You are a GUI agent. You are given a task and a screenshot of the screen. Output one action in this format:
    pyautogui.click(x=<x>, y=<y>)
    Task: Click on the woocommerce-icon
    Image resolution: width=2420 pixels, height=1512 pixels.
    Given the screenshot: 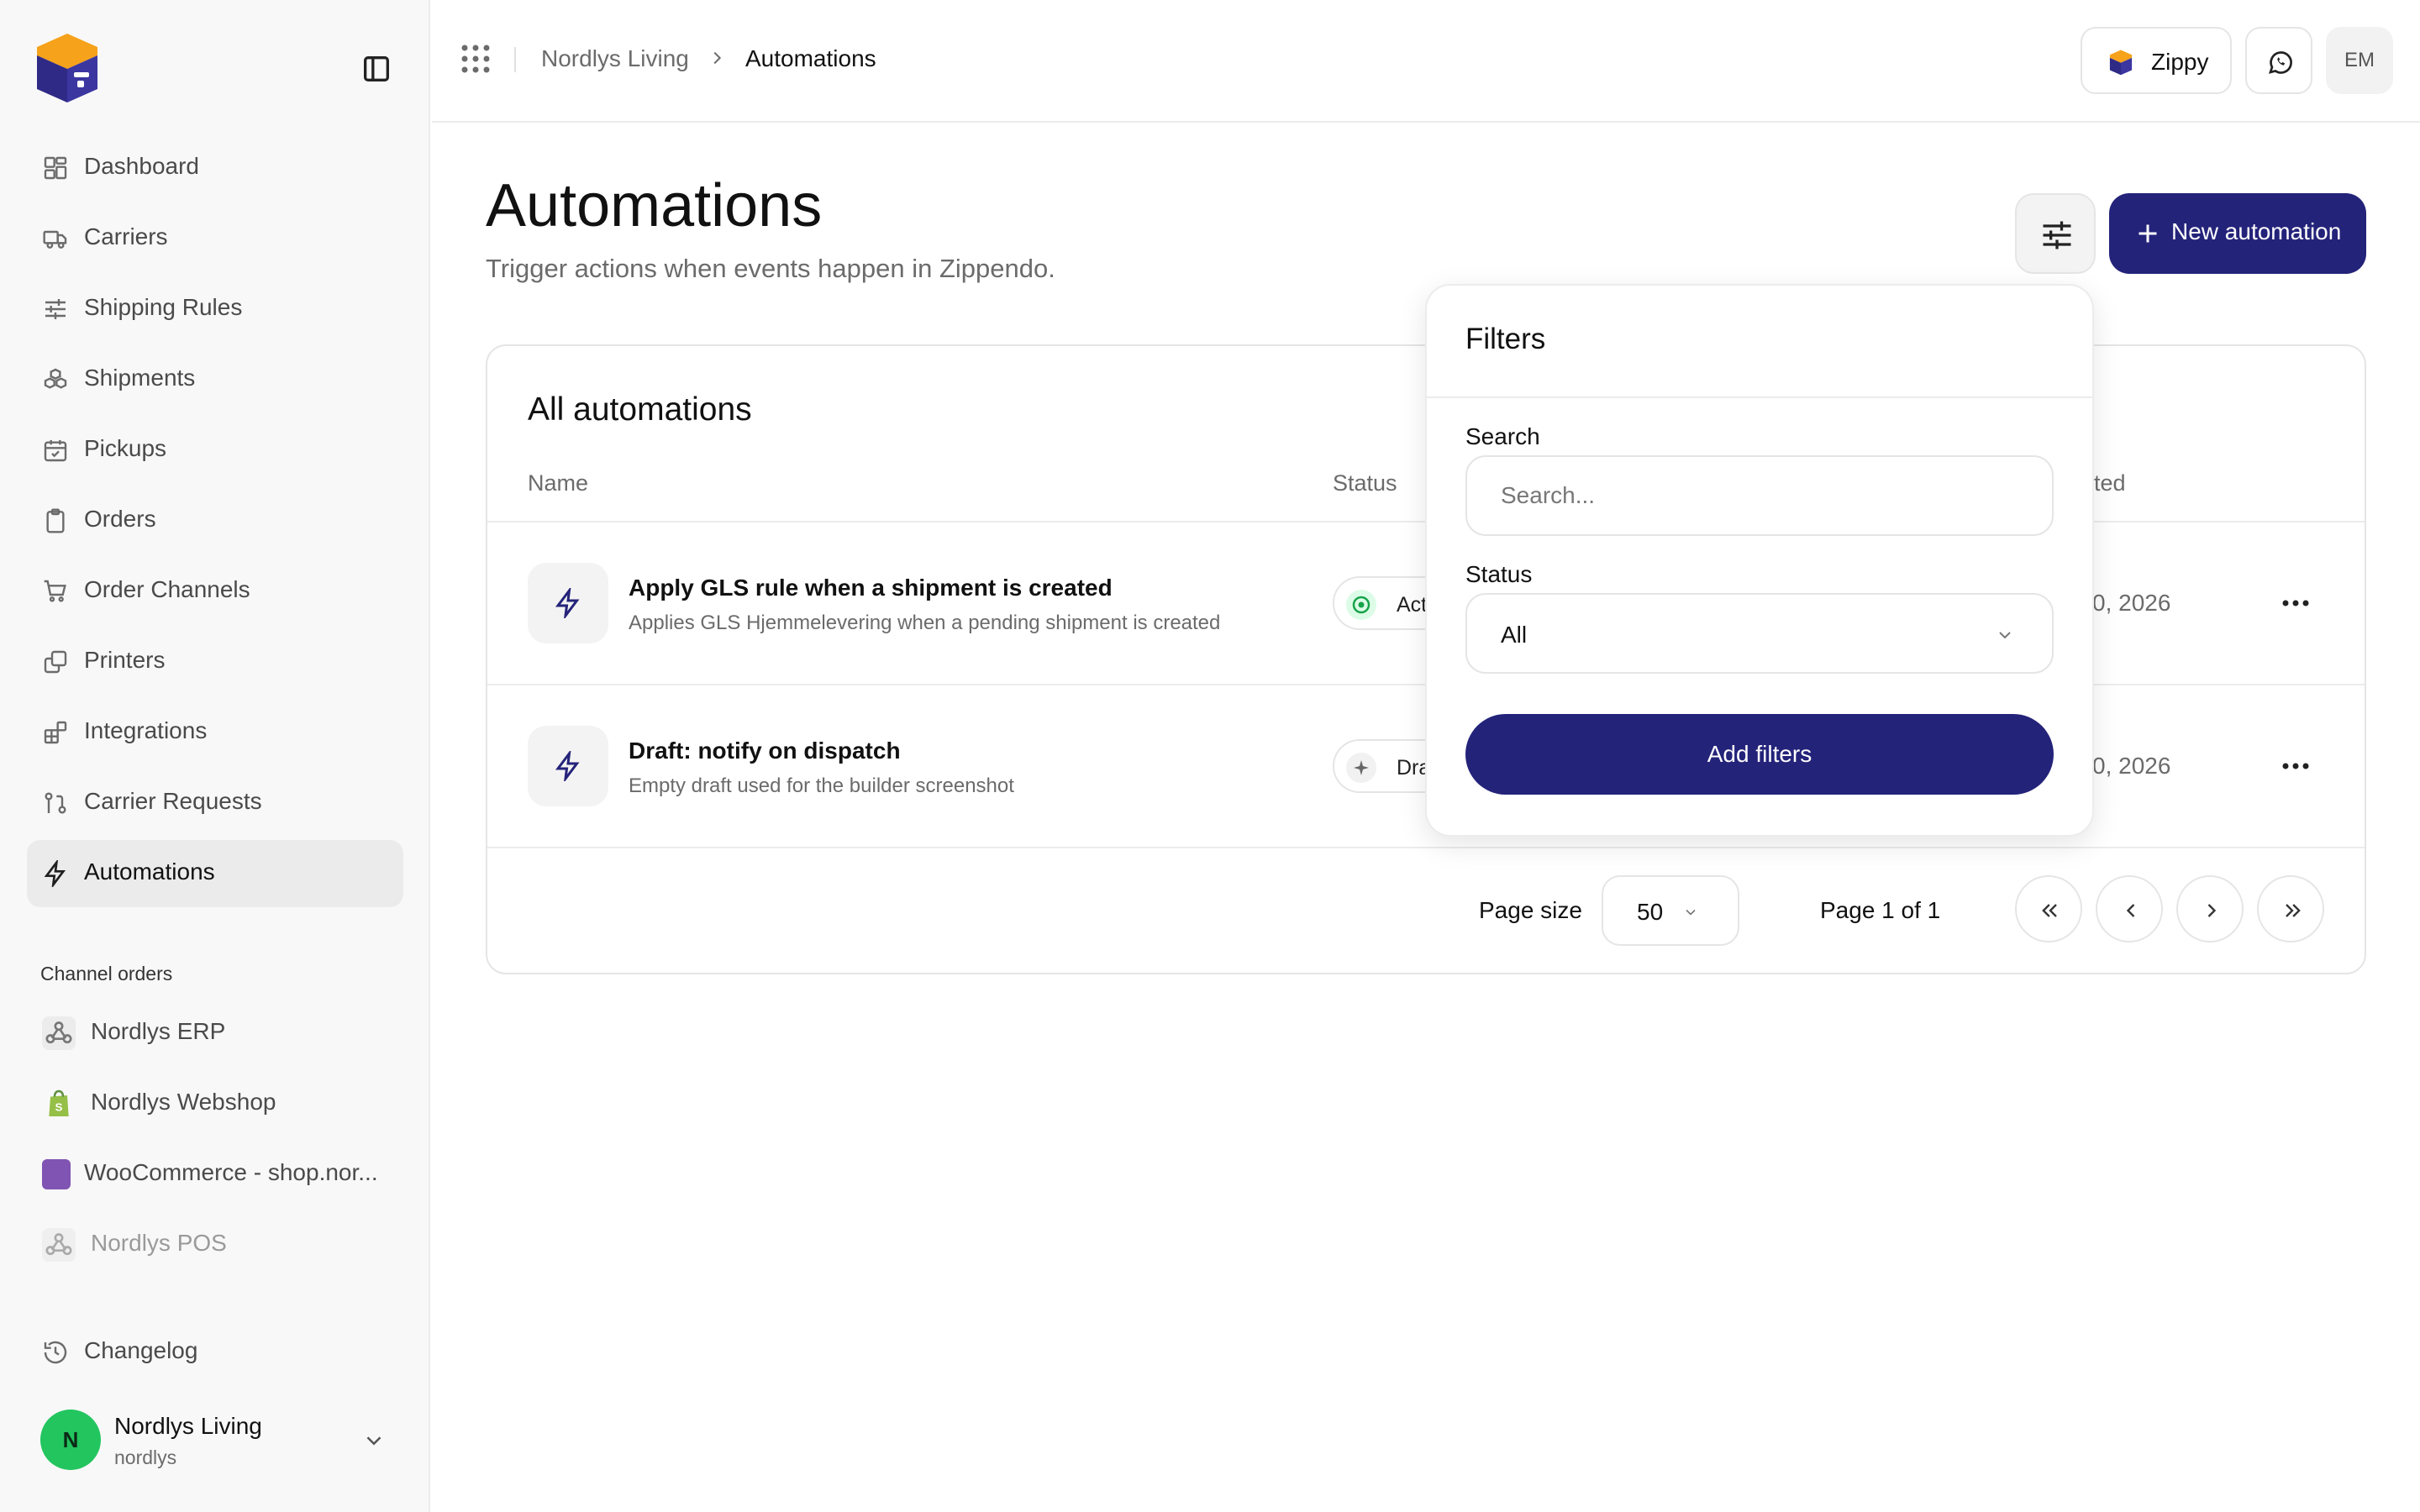 What is the action you would take?
    pyautogui.click(x=56, y=1174)
    